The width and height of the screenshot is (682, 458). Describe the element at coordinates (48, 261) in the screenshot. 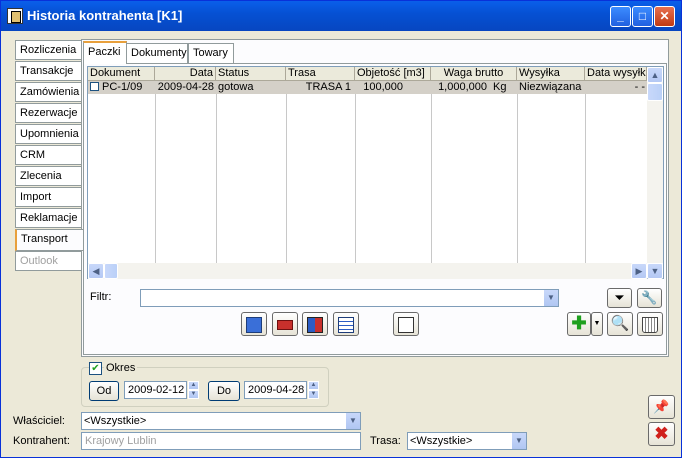

I see `tab-outlook: Outlook` at that location.